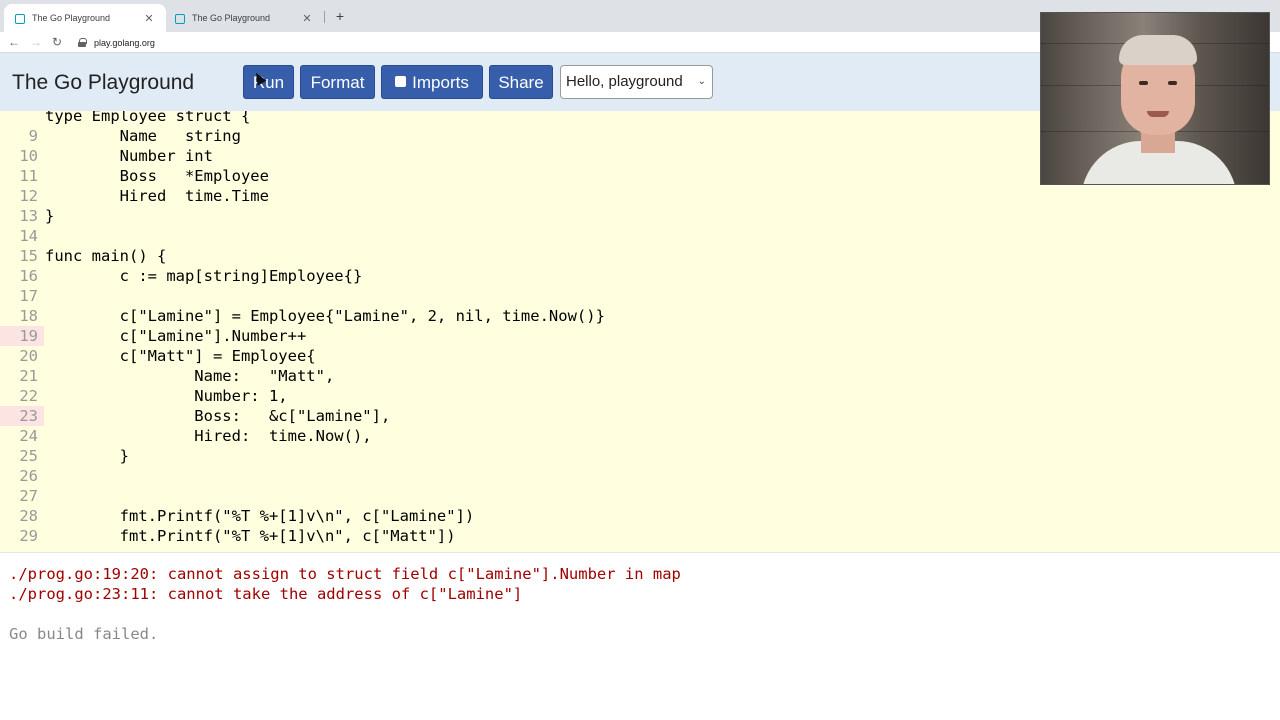 This screenshot has height=720, width=1280. What do you see at coordinates (640, 216) in the screenshot?
I see `code-line: 13}` at bounding box center [640, 216].